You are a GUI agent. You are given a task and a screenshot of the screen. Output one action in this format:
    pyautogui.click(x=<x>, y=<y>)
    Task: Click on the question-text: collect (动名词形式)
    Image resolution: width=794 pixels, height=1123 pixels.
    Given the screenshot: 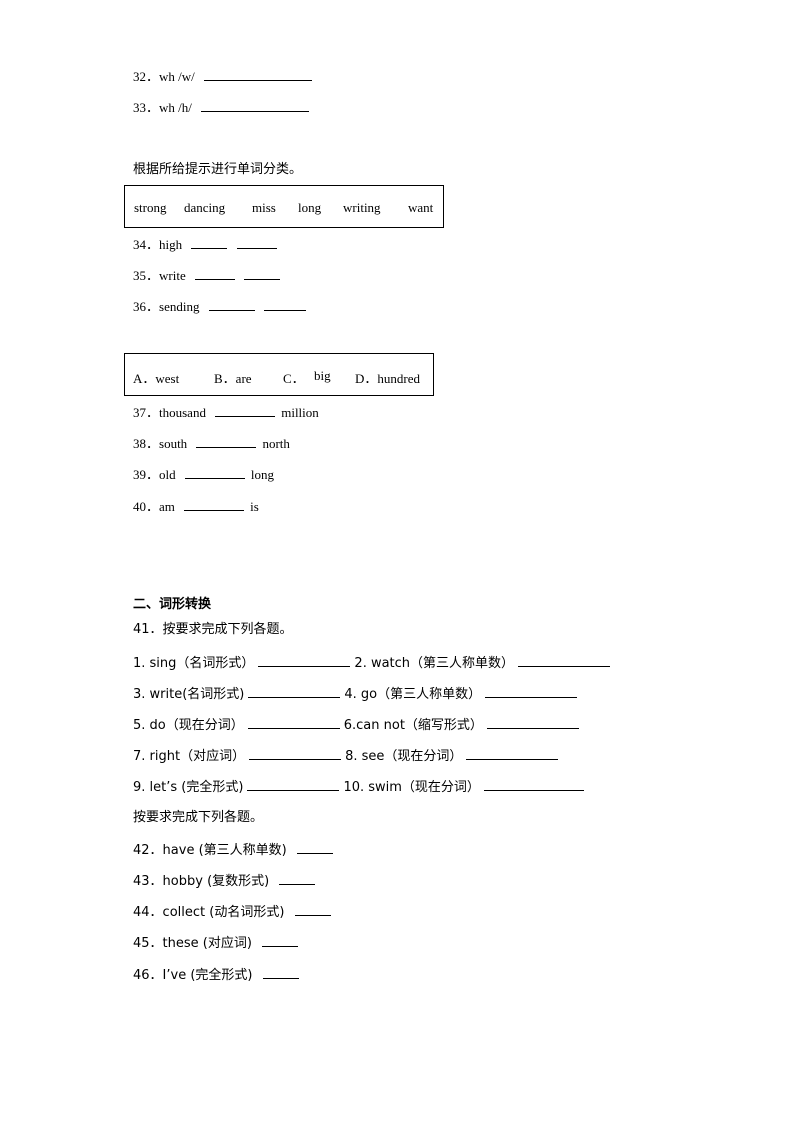 What is the action you would take?
    pyautogui.click(x=223, y=912)
    